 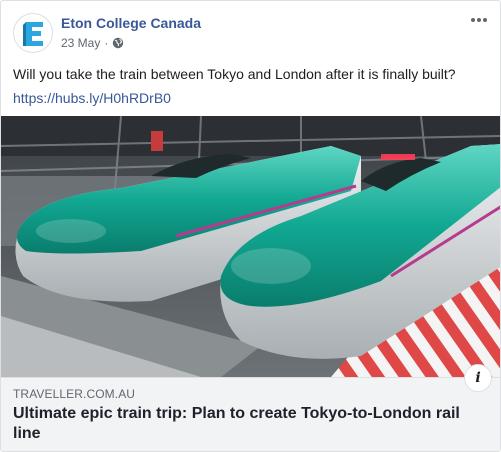 I want to click on page-avatar, so click(x=33, y=33).